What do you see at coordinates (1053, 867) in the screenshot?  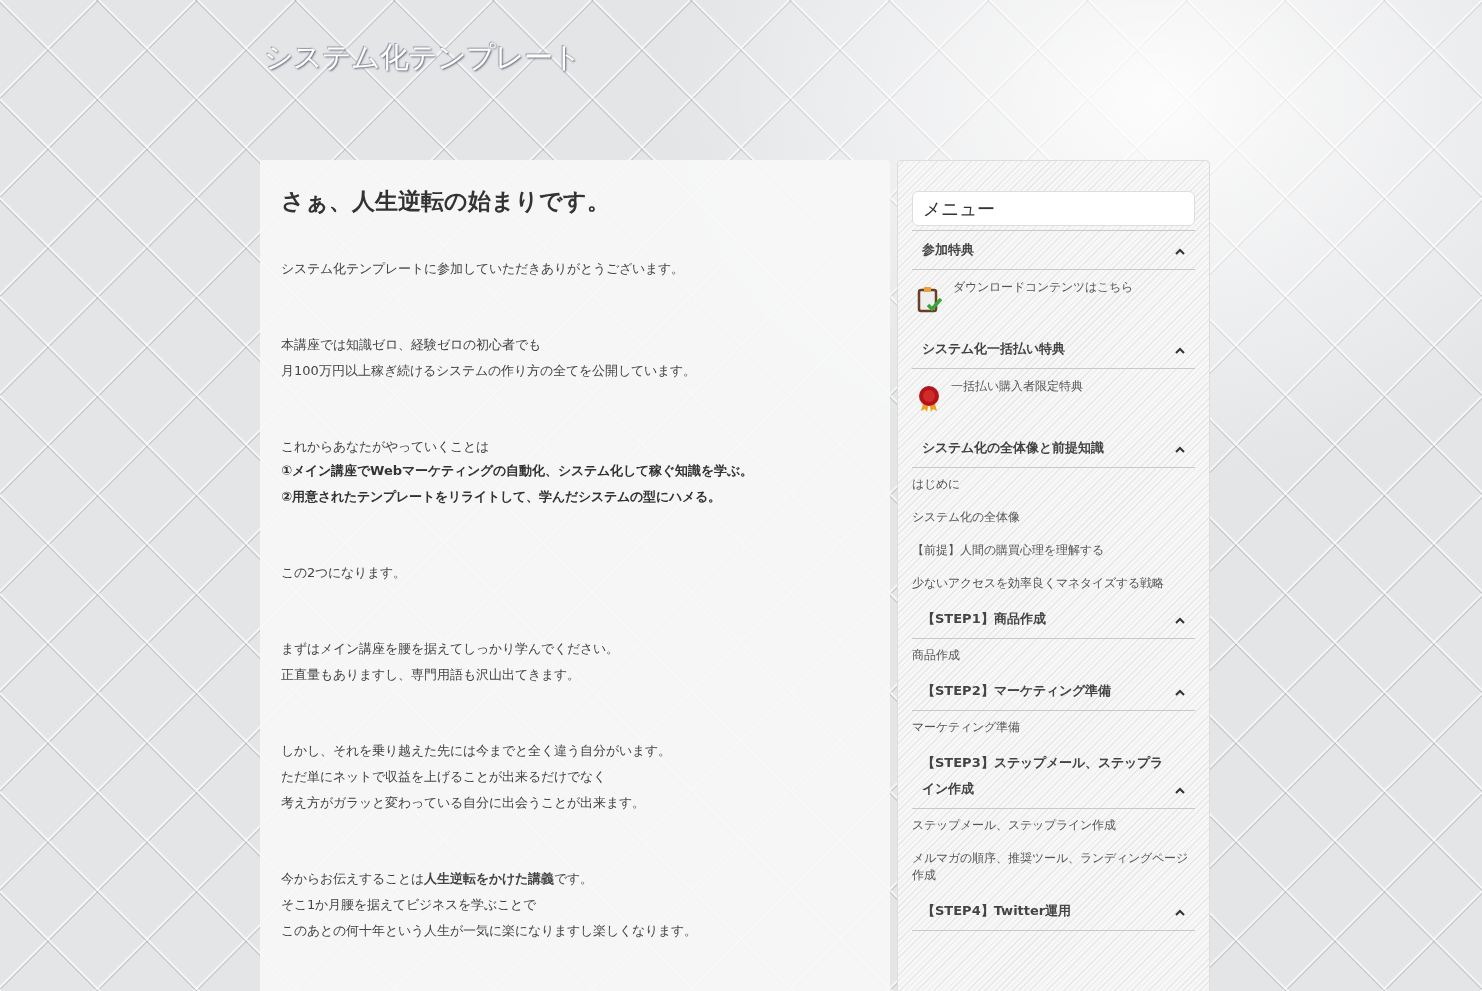 I see `menu-link: メルマガの順序、推奨ツール、ランディングページ作成` at bounding box center [1053, 867].